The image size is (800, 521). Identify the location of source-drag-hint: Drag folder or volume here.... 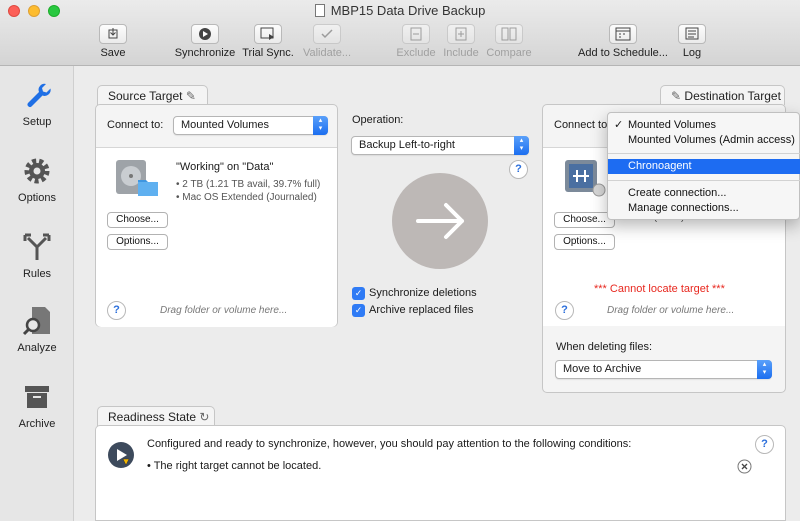
(224, 310).